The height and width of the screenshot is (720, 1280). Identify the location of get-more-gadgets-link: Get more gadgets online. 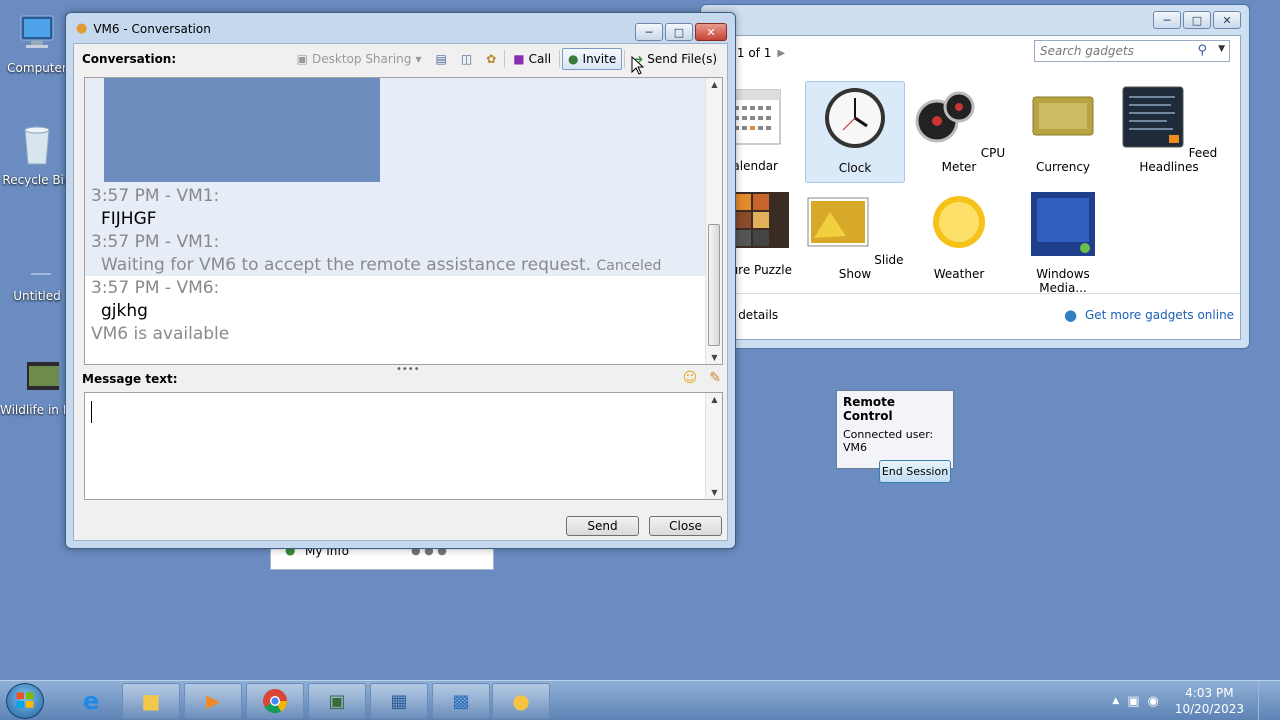
(1159, 315).